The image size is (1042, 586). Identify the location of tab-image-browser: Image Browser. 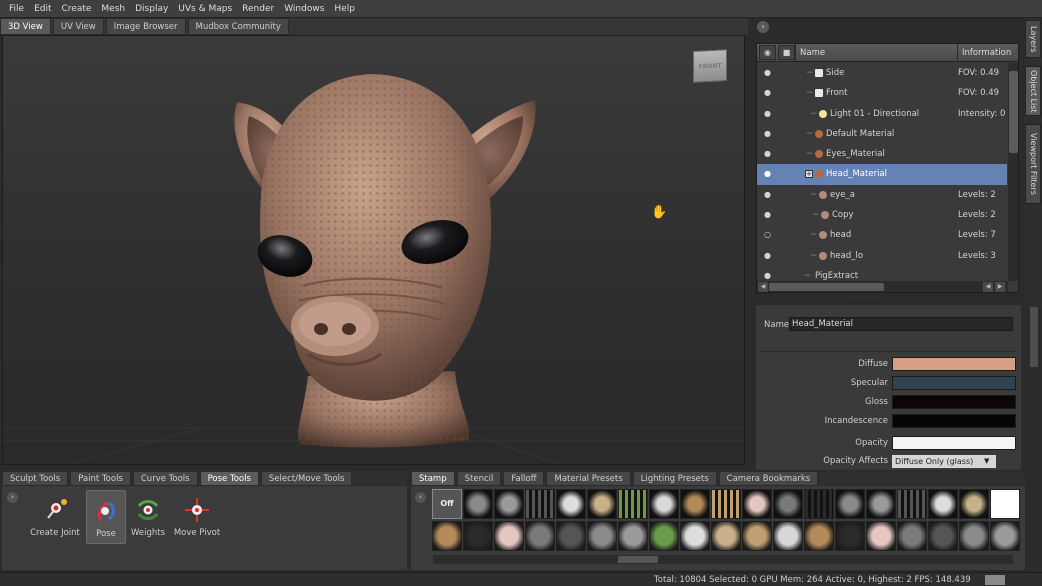
(145, 26).